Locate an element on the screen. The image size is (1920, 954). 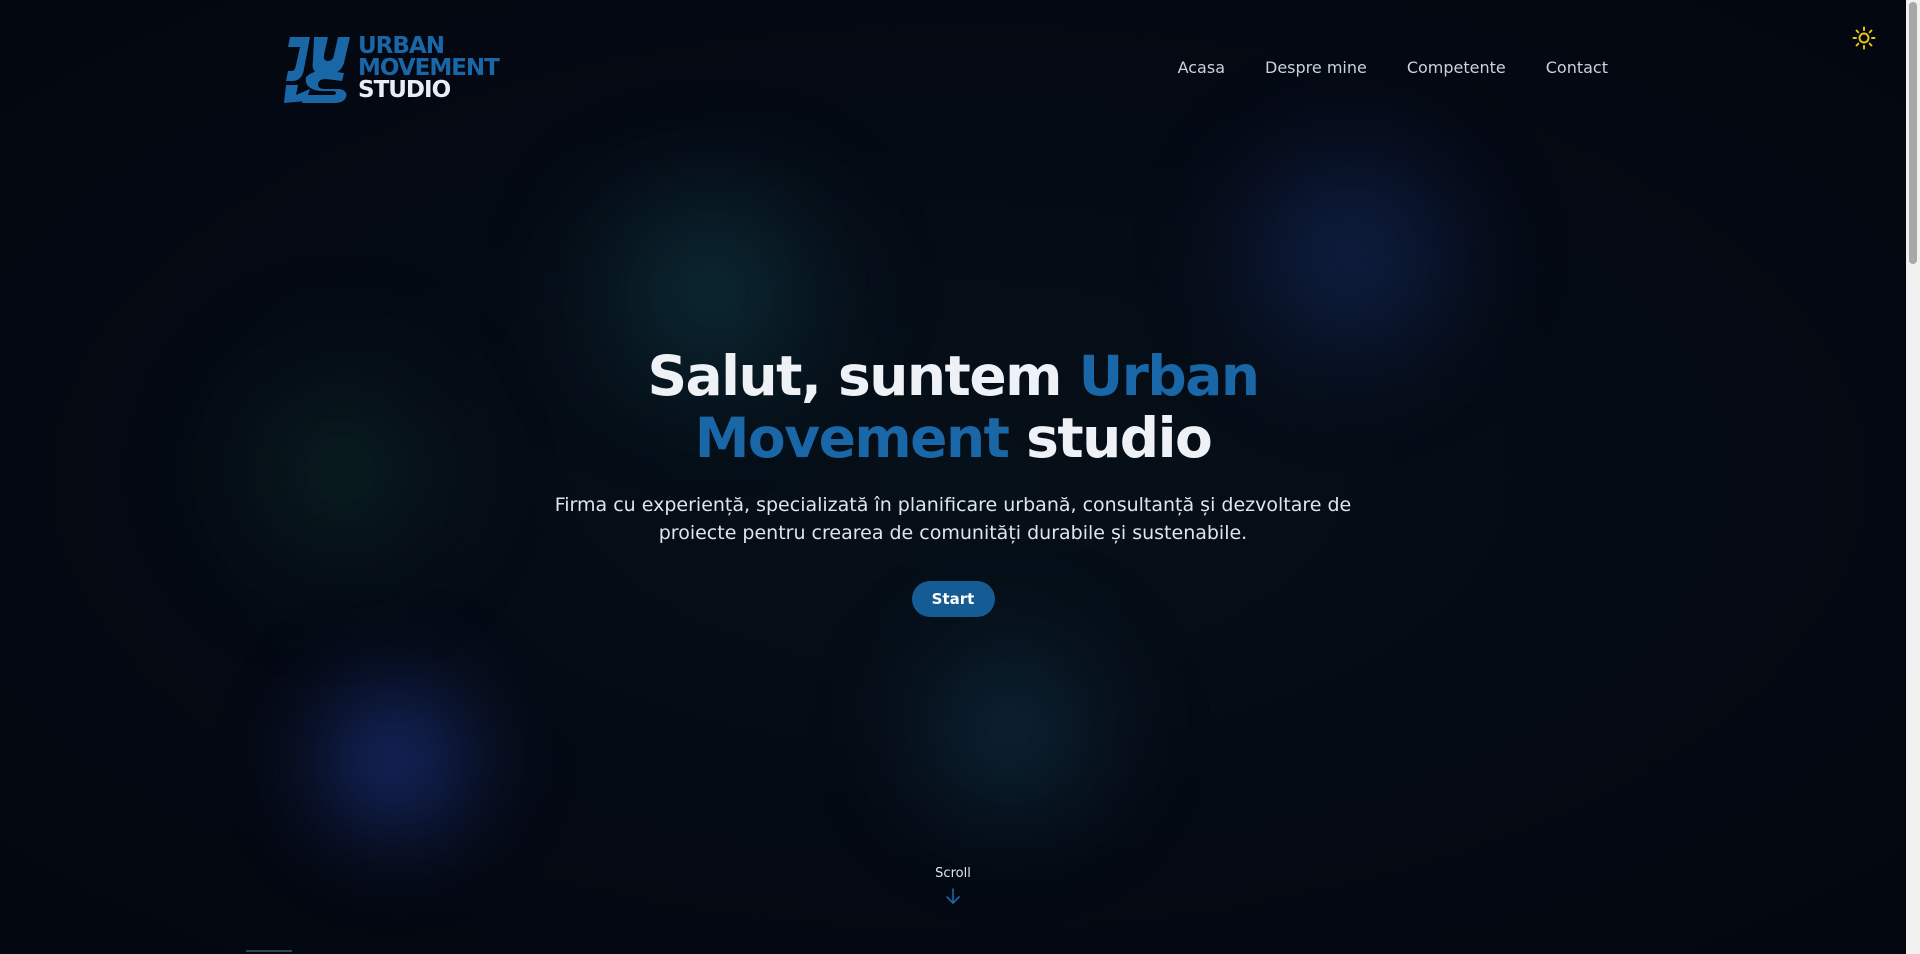
arrow-down-icon is located at coordinates (953, 896).